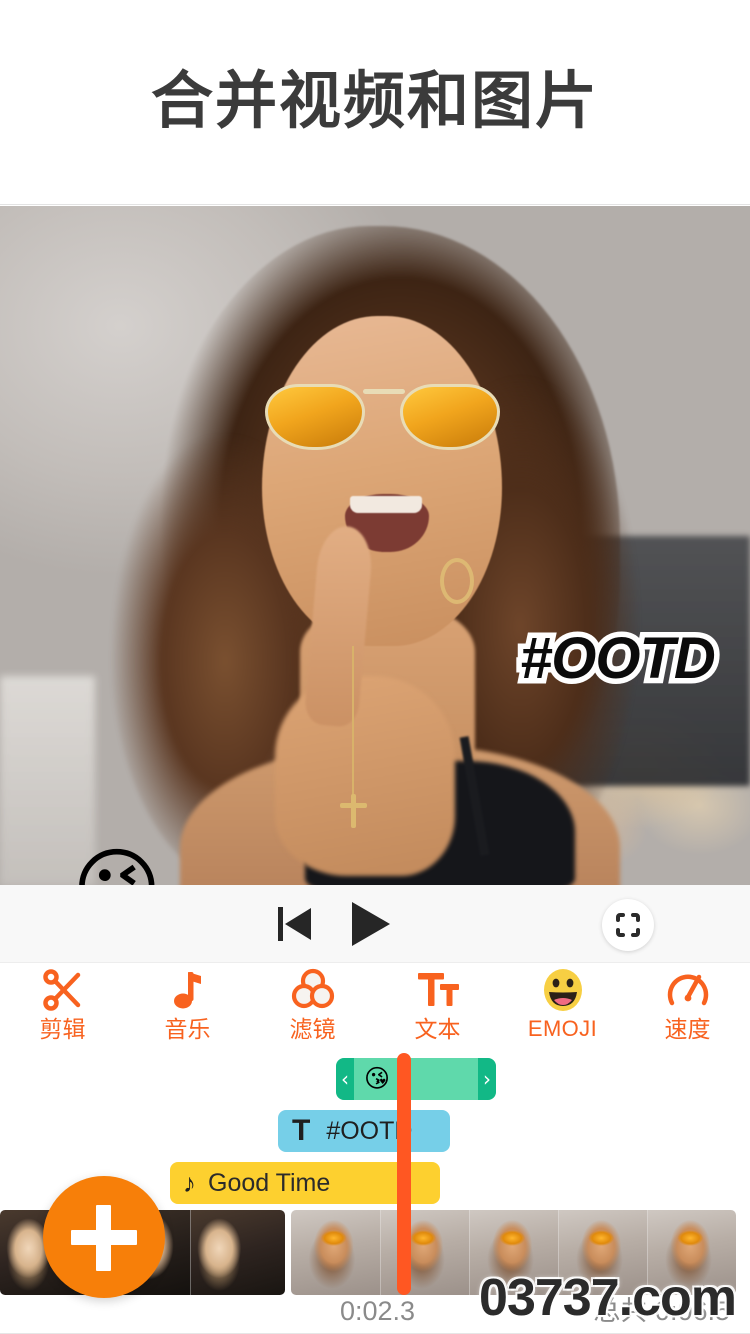 Image resolution: width=750 pixels, height=1334 pixels. What do you see at coordinates (608, 1298) in the screenshot?
I see `site-watermark: 03737.com` at bounding box center [608, 1298].